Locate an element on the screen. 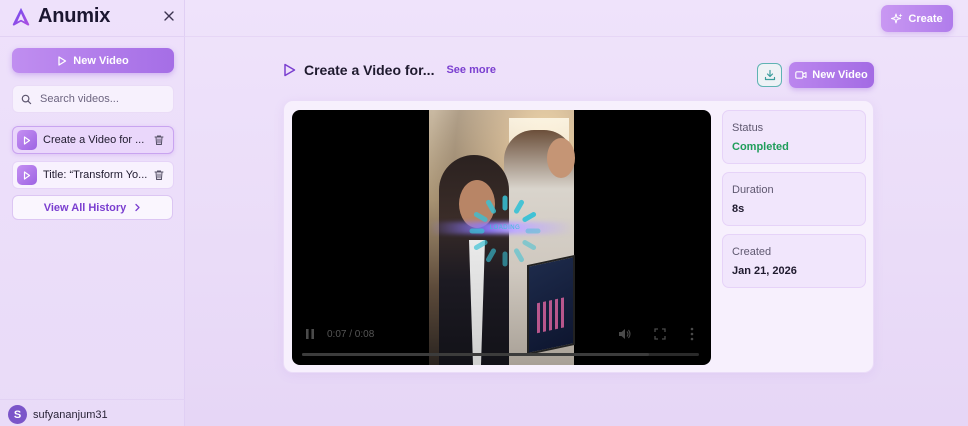  sidebar-divider is located at coordinates (92, 36).